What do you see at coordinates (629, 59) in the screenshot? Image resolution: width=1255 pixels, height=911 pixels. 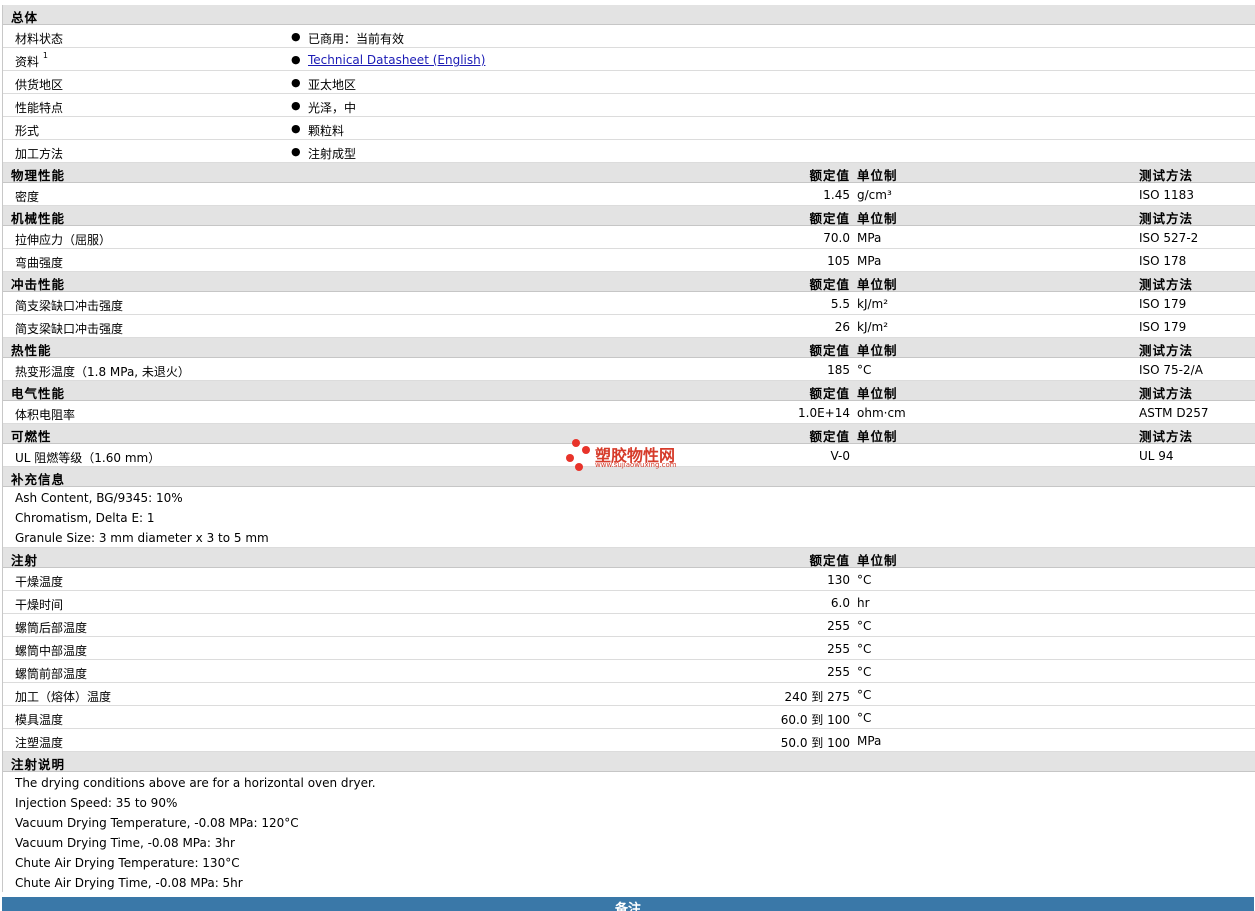 I see `general-row: 资料 1 ● Technical Datasheet (English)` at bounding box center [629, 59].